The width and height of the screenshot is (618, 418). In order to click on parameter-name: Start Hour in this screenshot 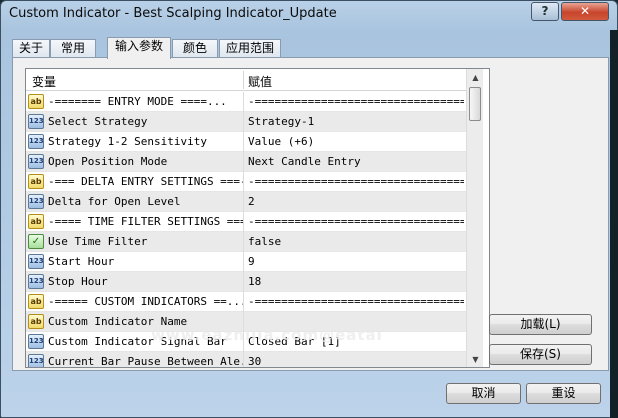, I will do `click(81, 261)`.